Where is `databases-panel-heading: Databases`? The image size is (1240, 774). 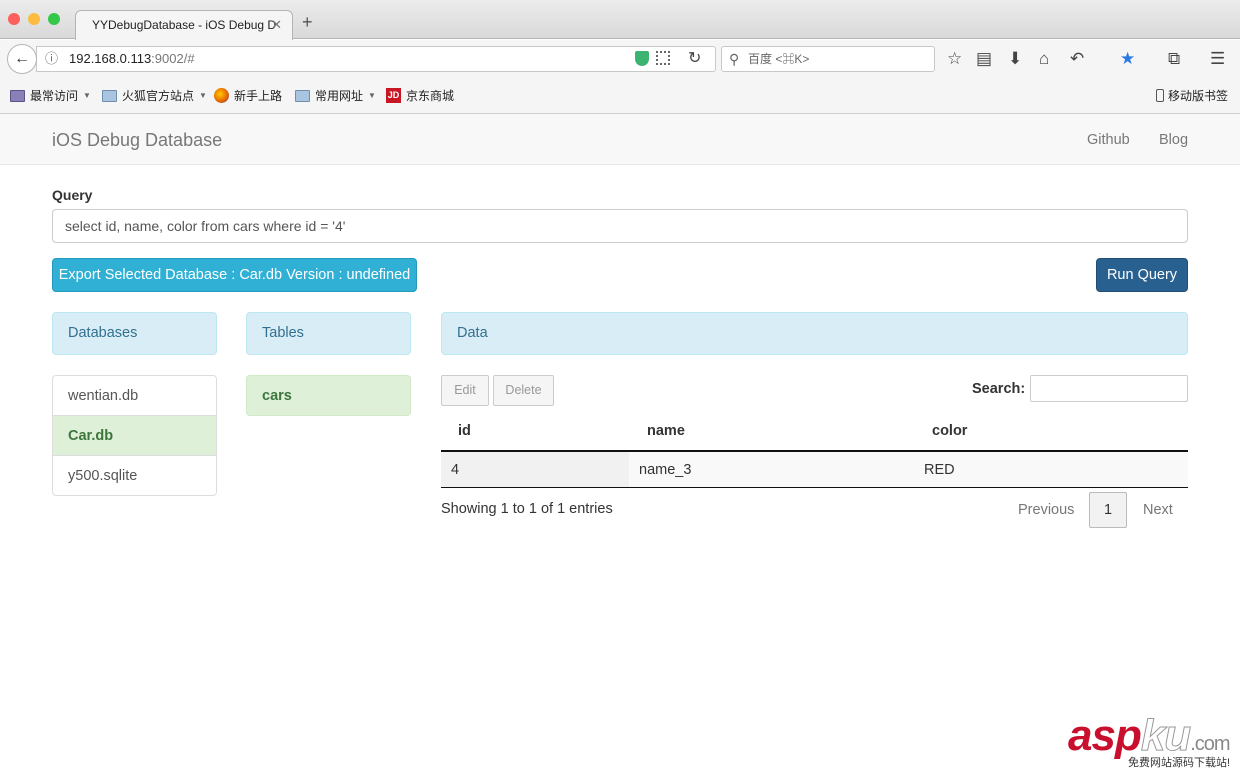 databases-panel-heading: Databases is located at coordinates (134, 333).